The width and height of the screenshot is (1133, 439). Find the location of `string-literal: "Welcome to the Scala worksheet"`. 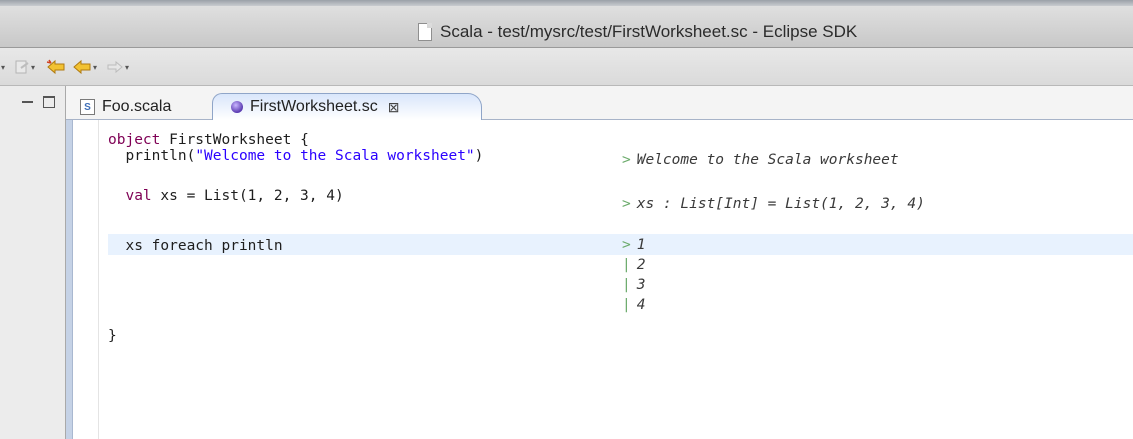

string-literal: "Welcome to the Scala worksheet" is located at coordinates (335, 156).